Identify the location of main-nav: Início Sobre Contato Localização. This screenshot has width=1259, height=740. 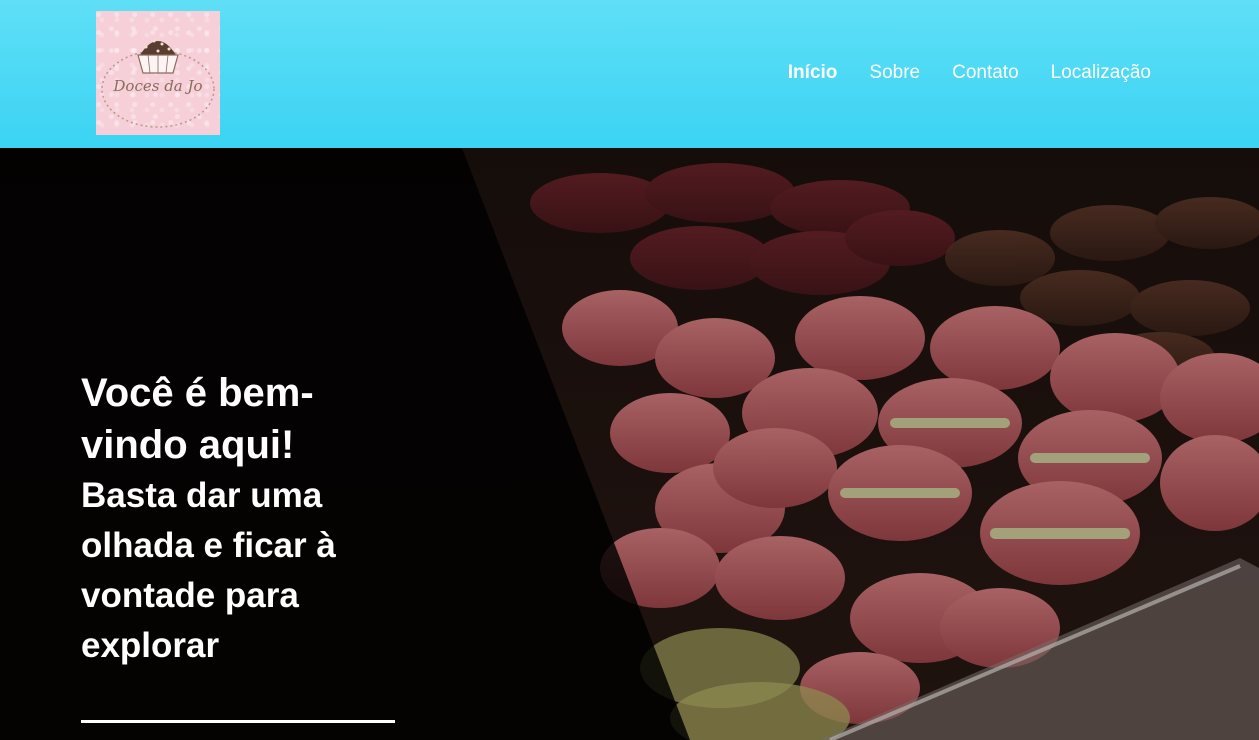
(969, 73).